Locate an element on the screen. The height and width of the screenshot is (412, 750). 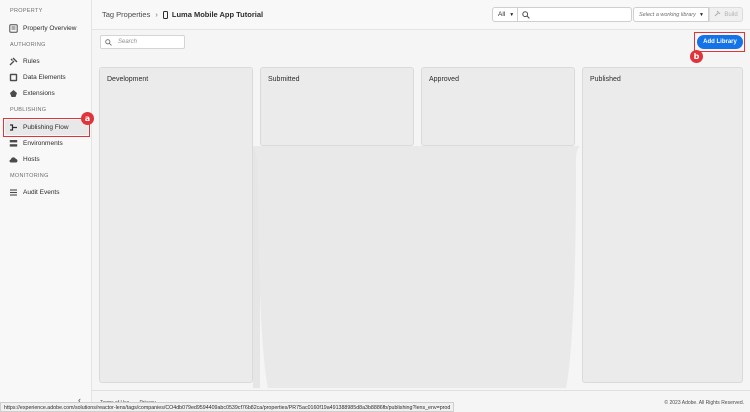
column-title: Submitted is located at coordinates (284, 79).